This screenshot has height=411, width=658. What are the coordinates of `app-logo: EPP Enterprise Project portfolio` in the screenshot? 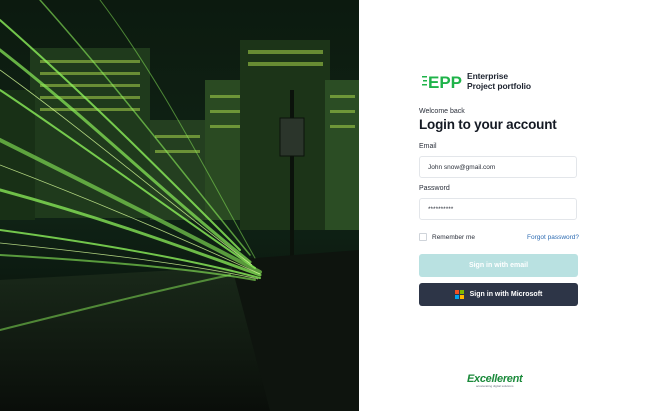 It's located at (476, 81).